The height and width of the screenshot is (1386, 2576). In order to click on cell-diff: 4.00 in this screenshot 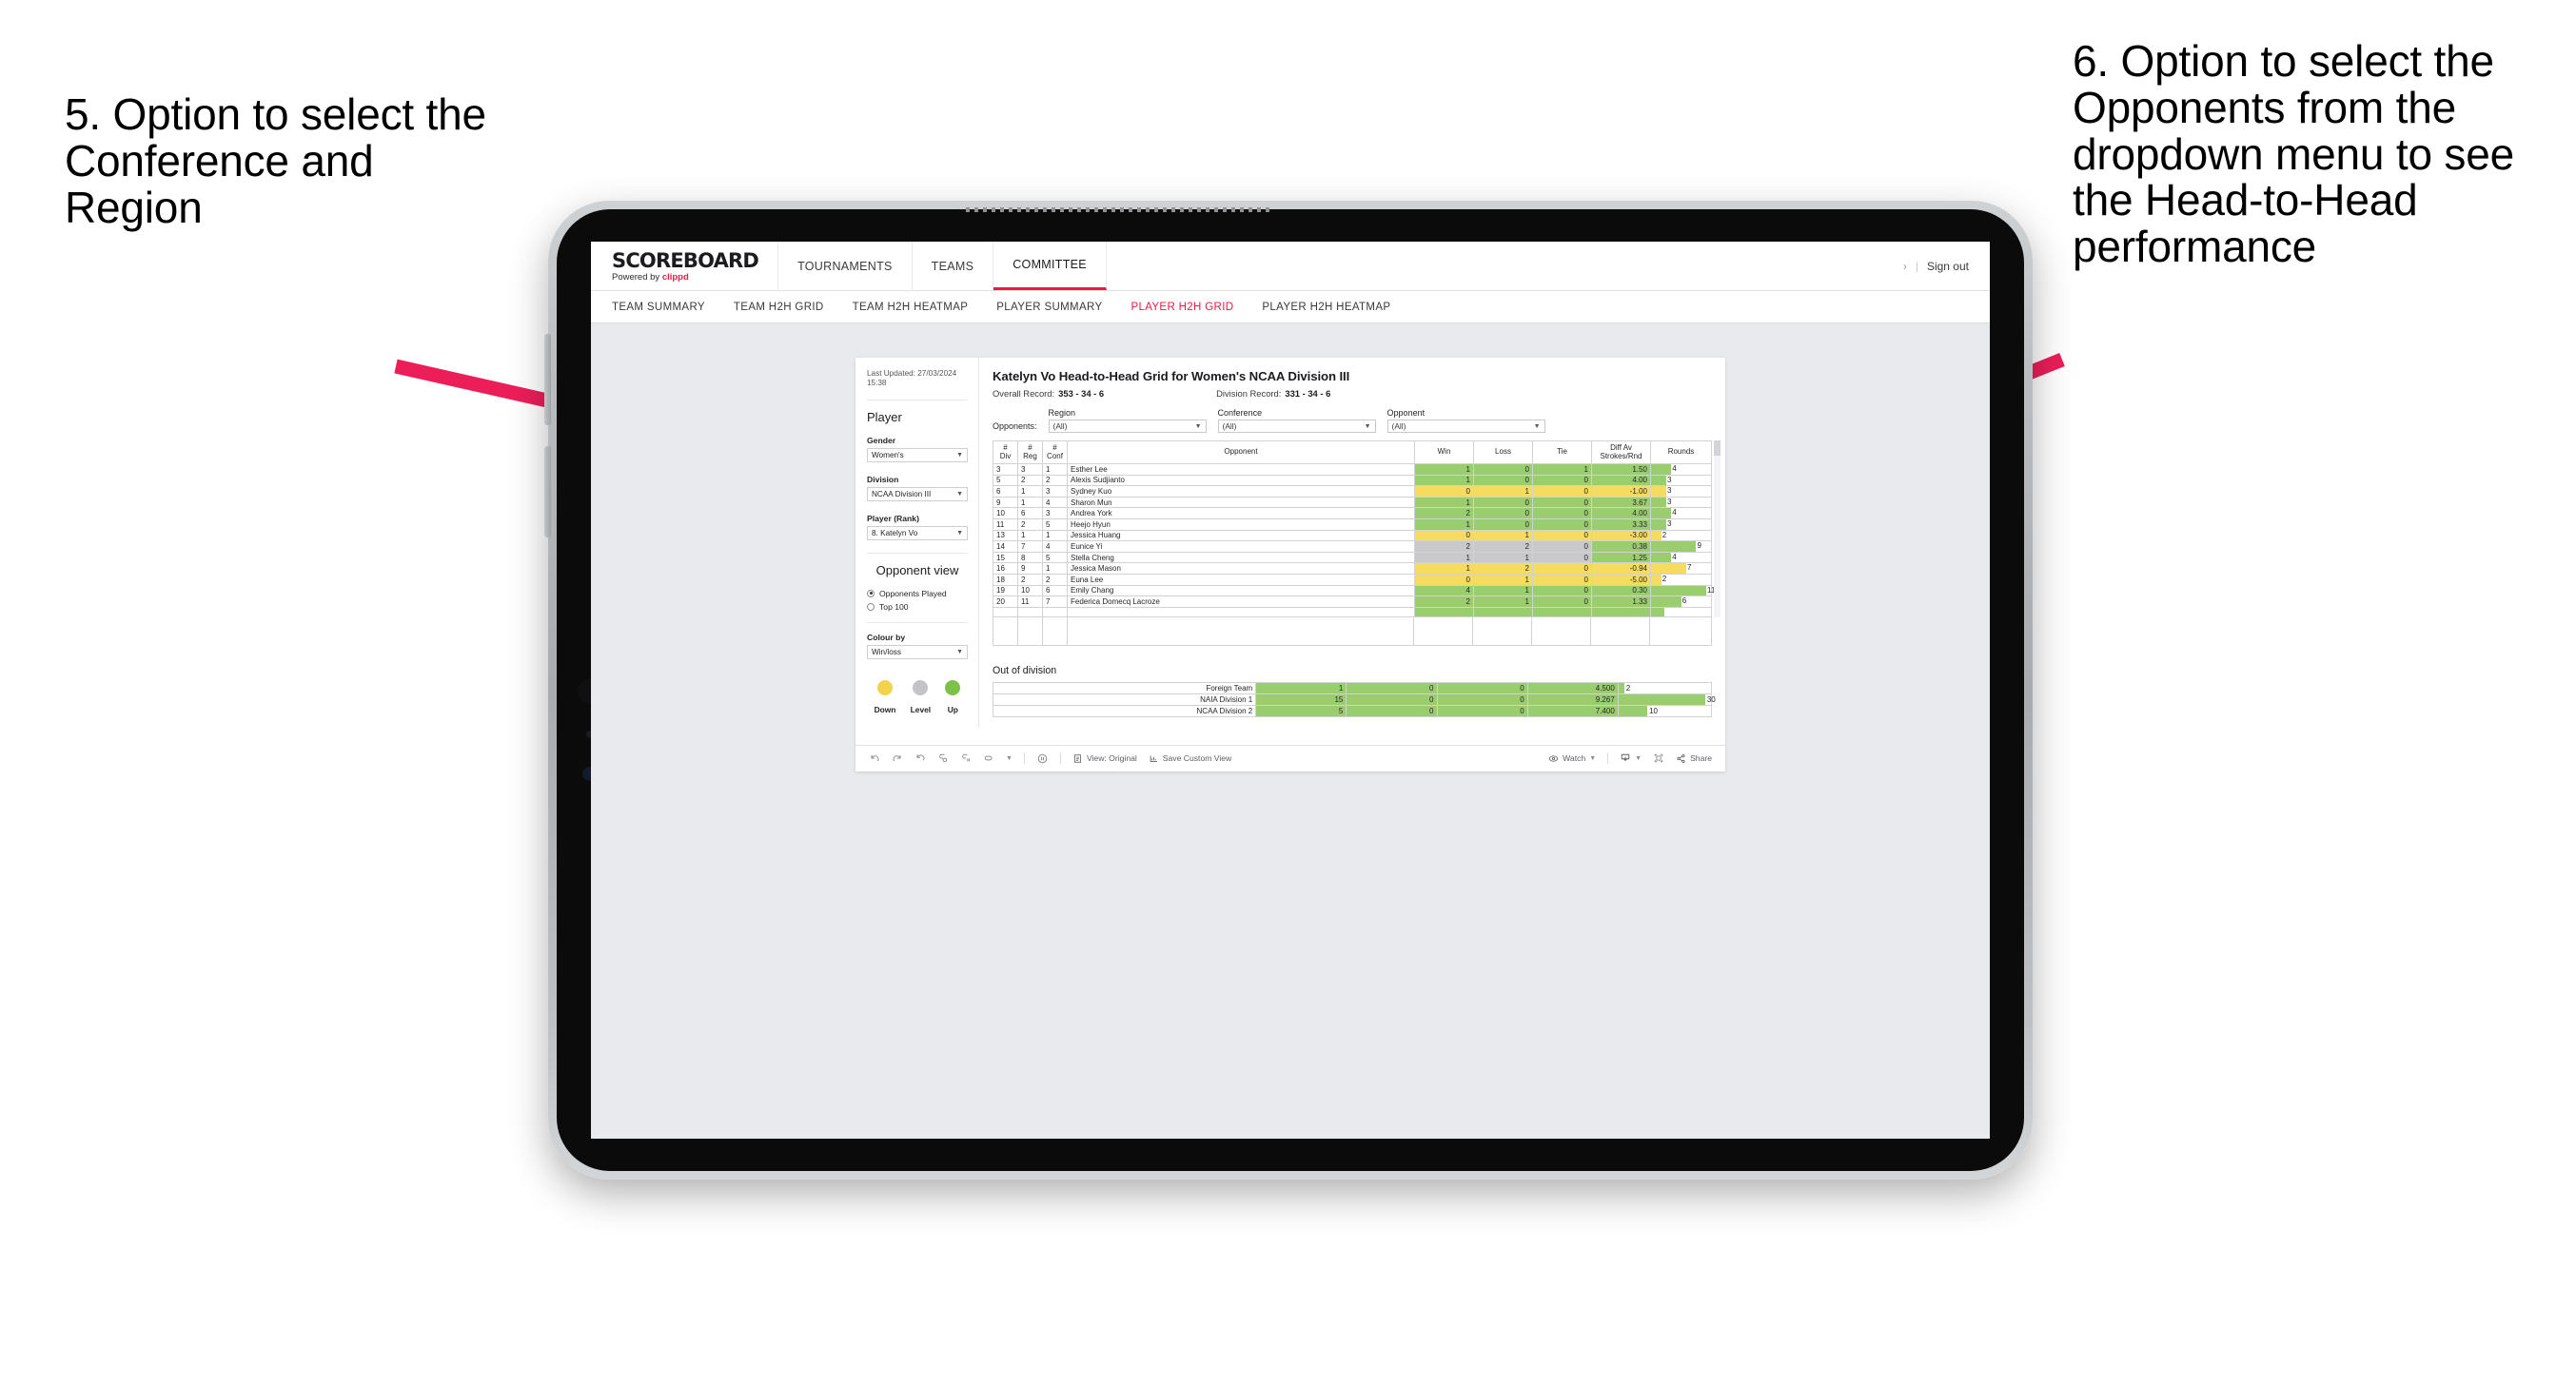, I will do `click(1621, 480)`.